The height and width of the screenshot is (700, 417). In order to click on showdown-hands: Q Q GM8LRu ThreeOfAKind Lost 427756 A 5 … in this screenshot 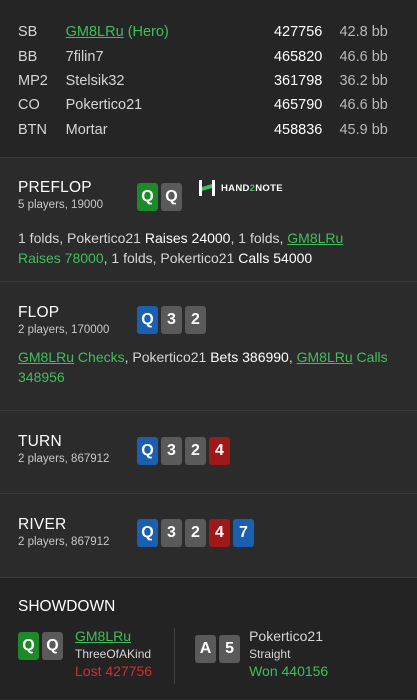, I will do `click(208, 656)`.